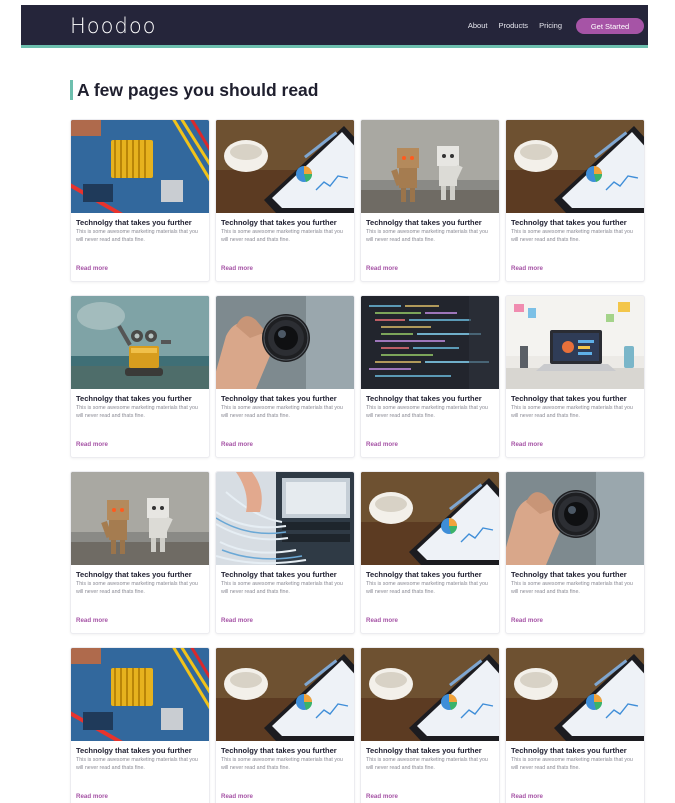  I want to click on nav-link-products: Products, so click(513, 25).